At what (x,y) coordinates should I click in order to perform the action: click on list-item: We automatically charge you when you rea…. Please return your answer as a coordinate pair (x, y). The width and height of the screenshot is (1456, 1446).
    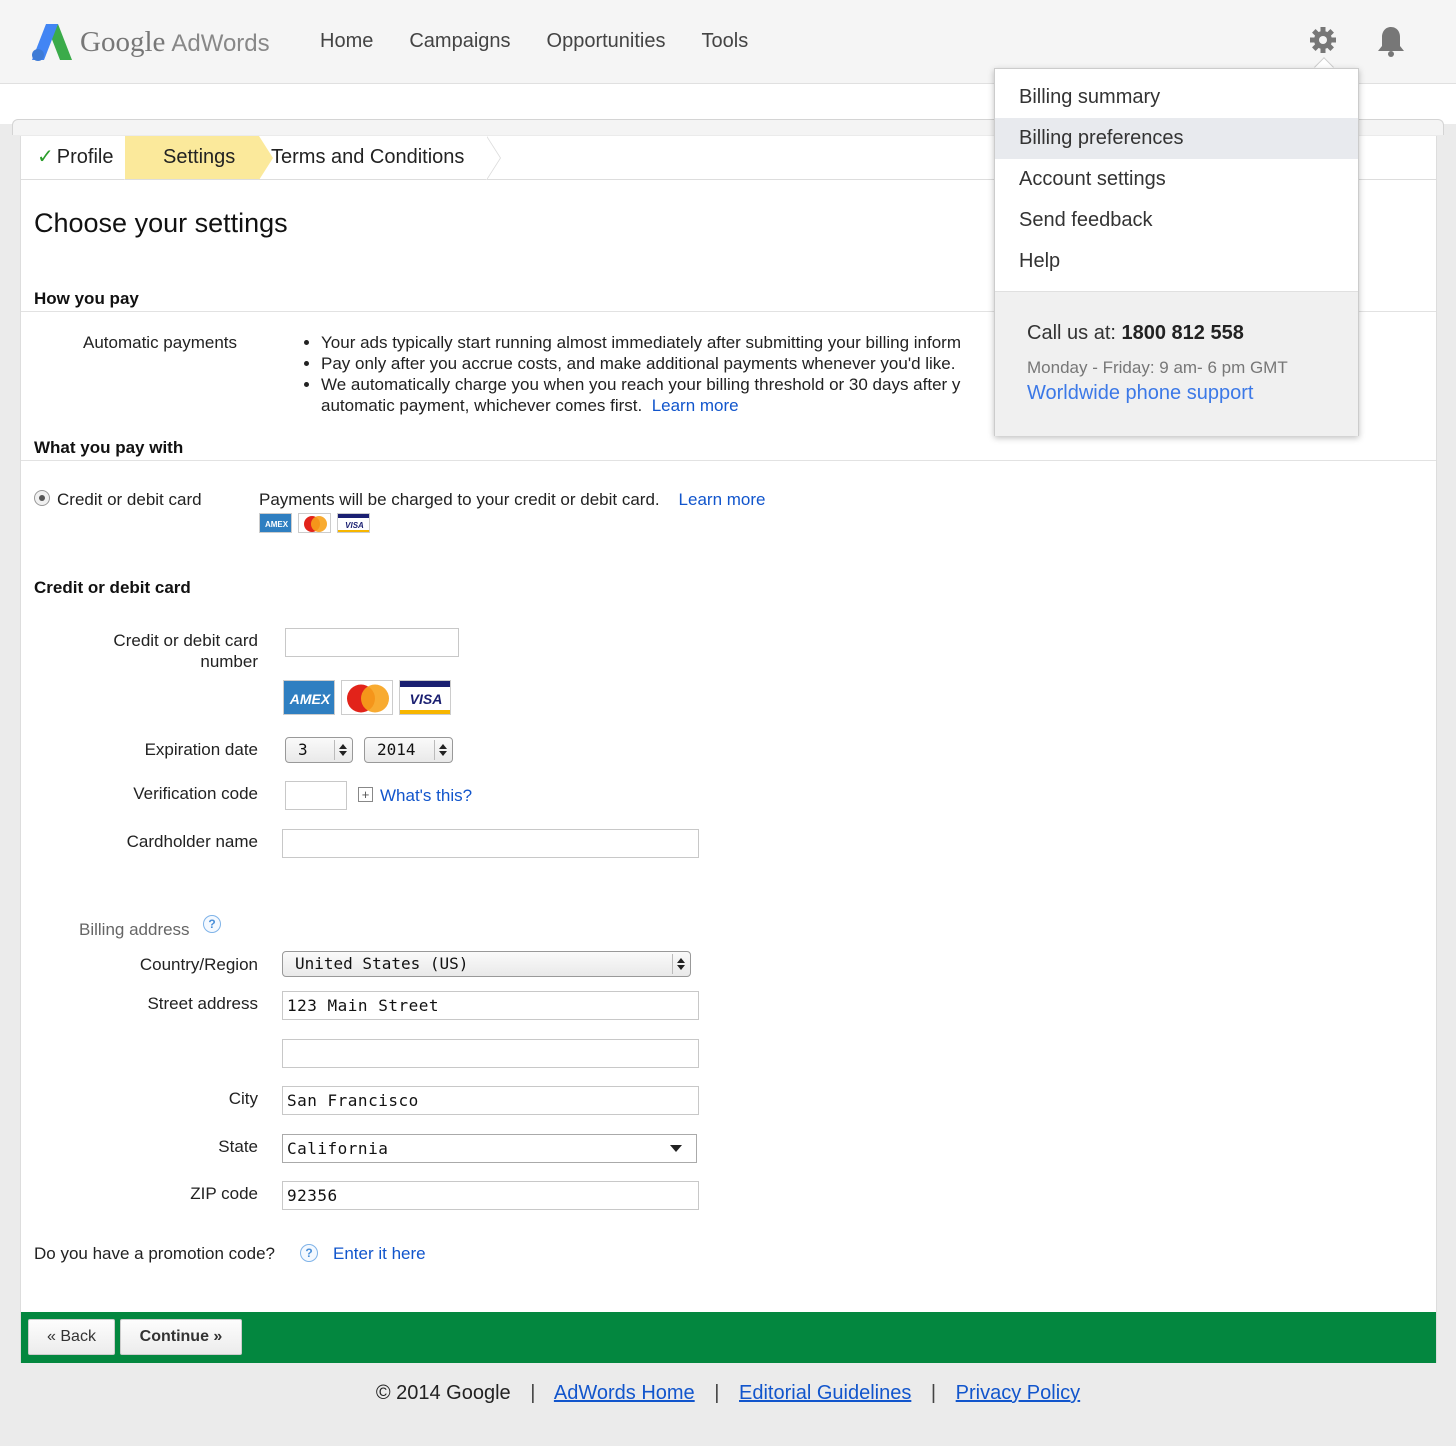
    Looking at the image, I should click on (661, 395).